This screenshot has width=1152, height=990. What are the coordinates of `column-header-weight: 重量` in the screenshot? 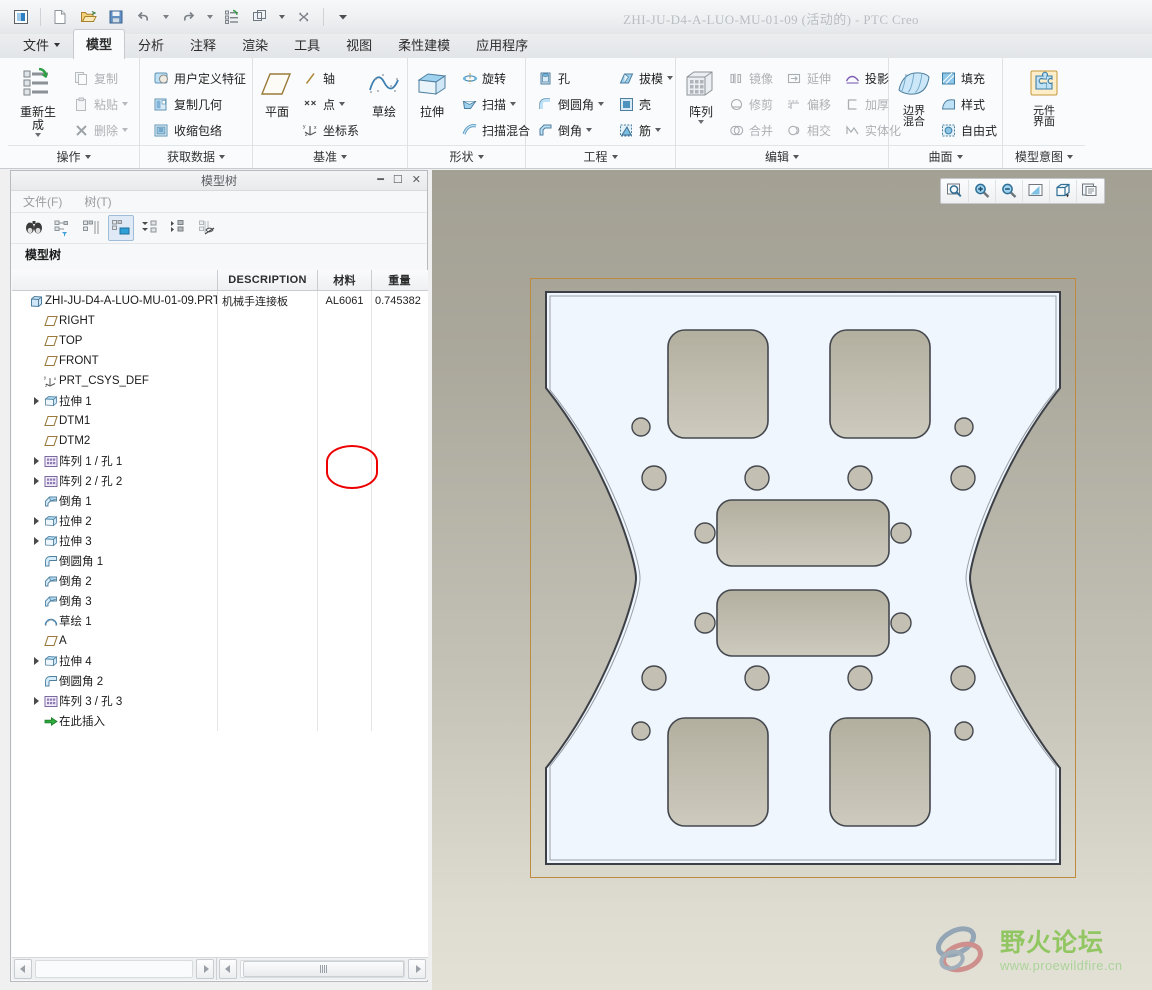 It's located at (399, 280).